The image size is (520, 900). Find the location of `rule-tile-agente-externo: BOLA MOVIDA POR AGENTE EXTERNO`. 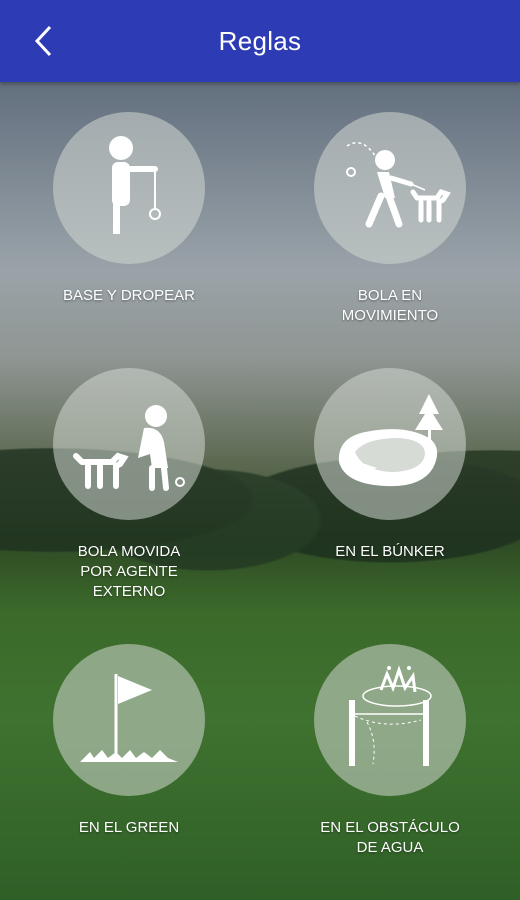

rule-tile-agente-externo: BOLA MOVIDA POR AGENTE EXTERNO is located at coordinates (129, 485).